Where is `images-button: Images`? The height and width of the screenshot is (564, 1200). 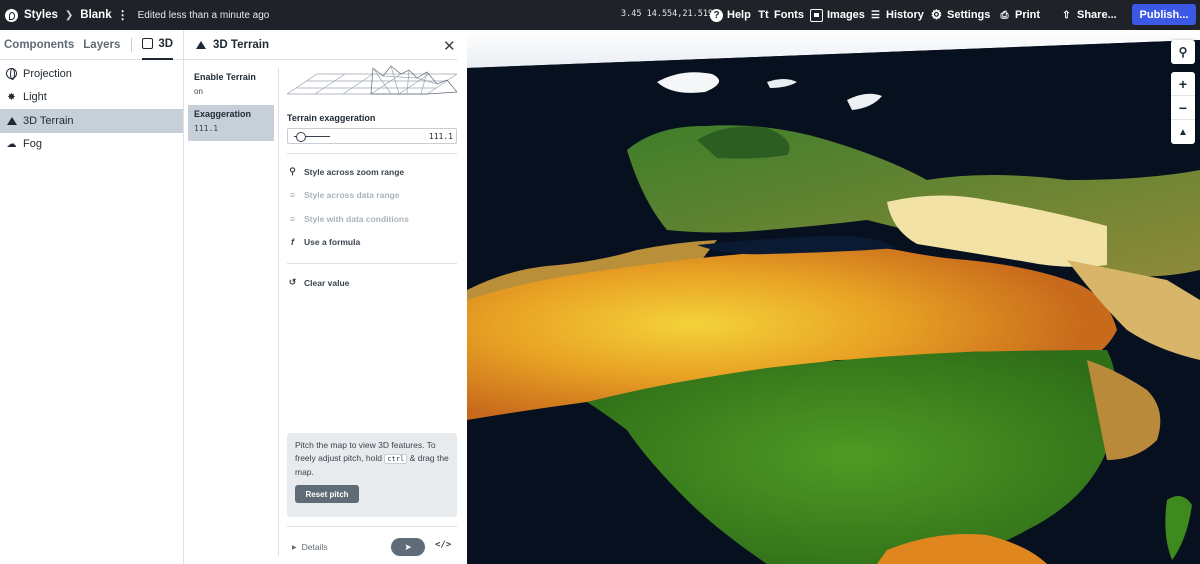 images-button: Images is located at coordinates (837, 15).